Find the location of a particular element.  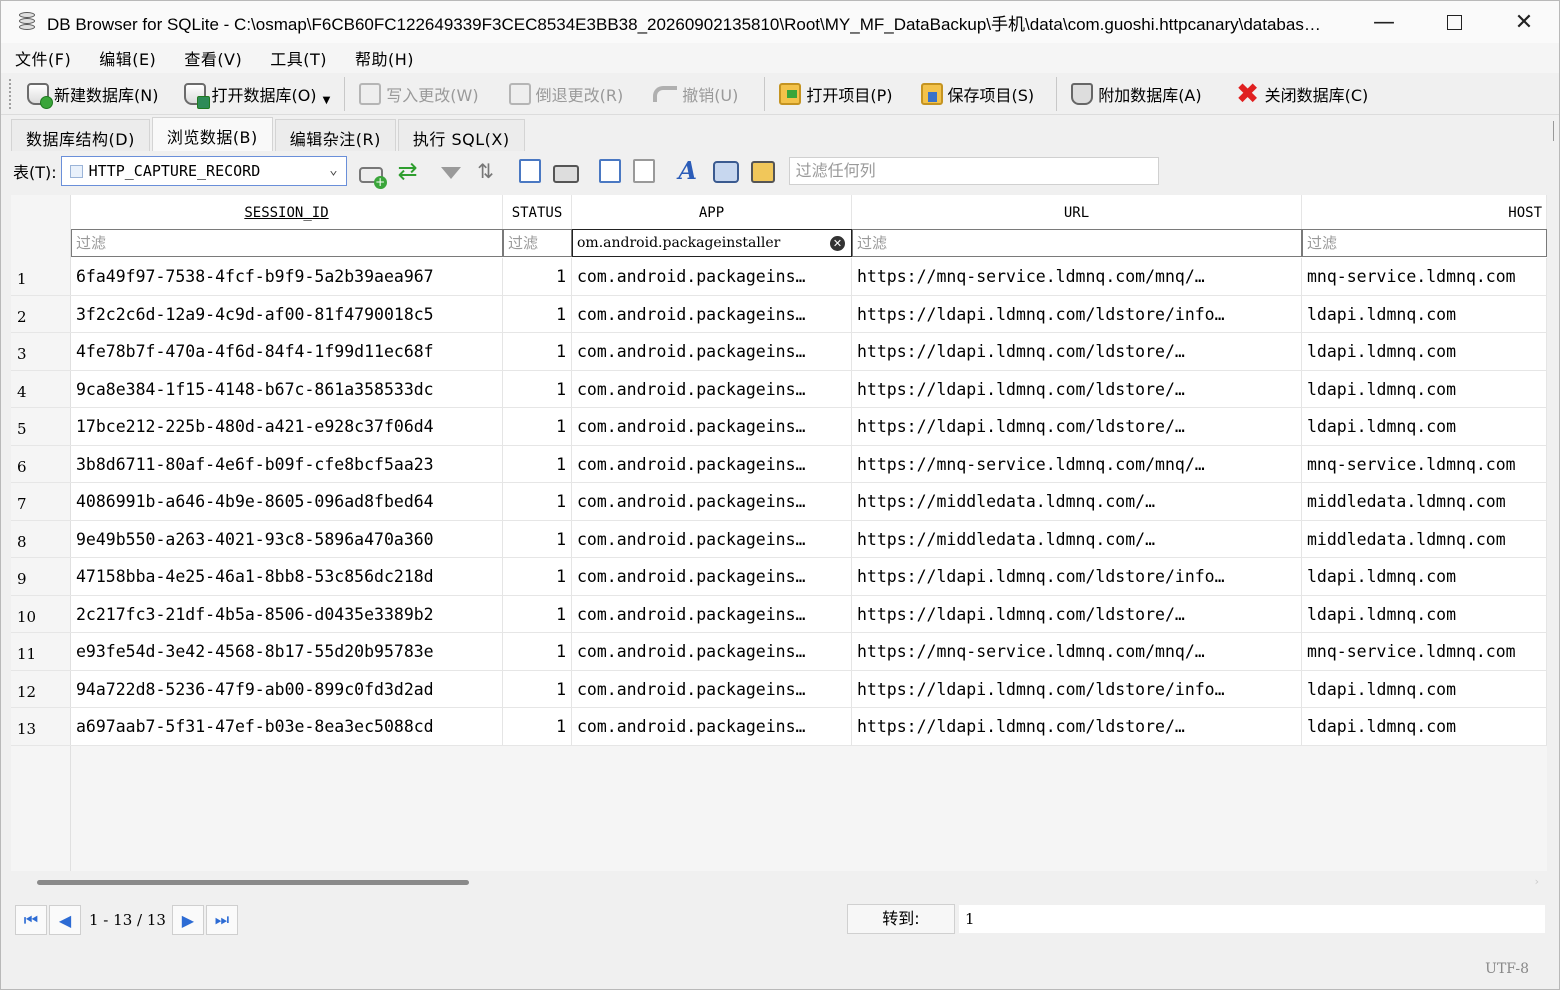

new-database-button: 新建数据库(N) is located at coordinates (92, 94).